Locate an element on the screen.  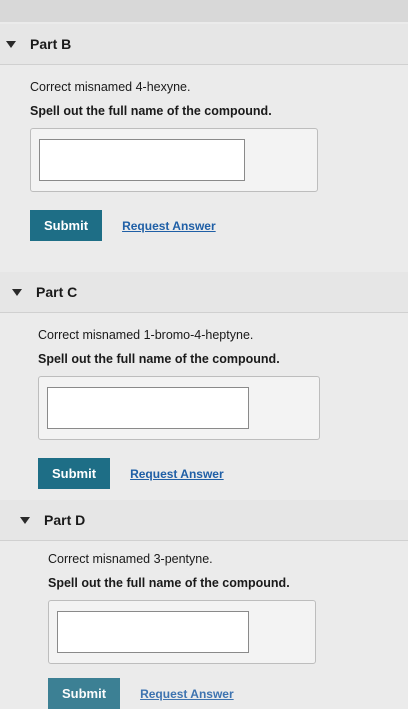
part-title: Part D is located at coordinates (65, 520).